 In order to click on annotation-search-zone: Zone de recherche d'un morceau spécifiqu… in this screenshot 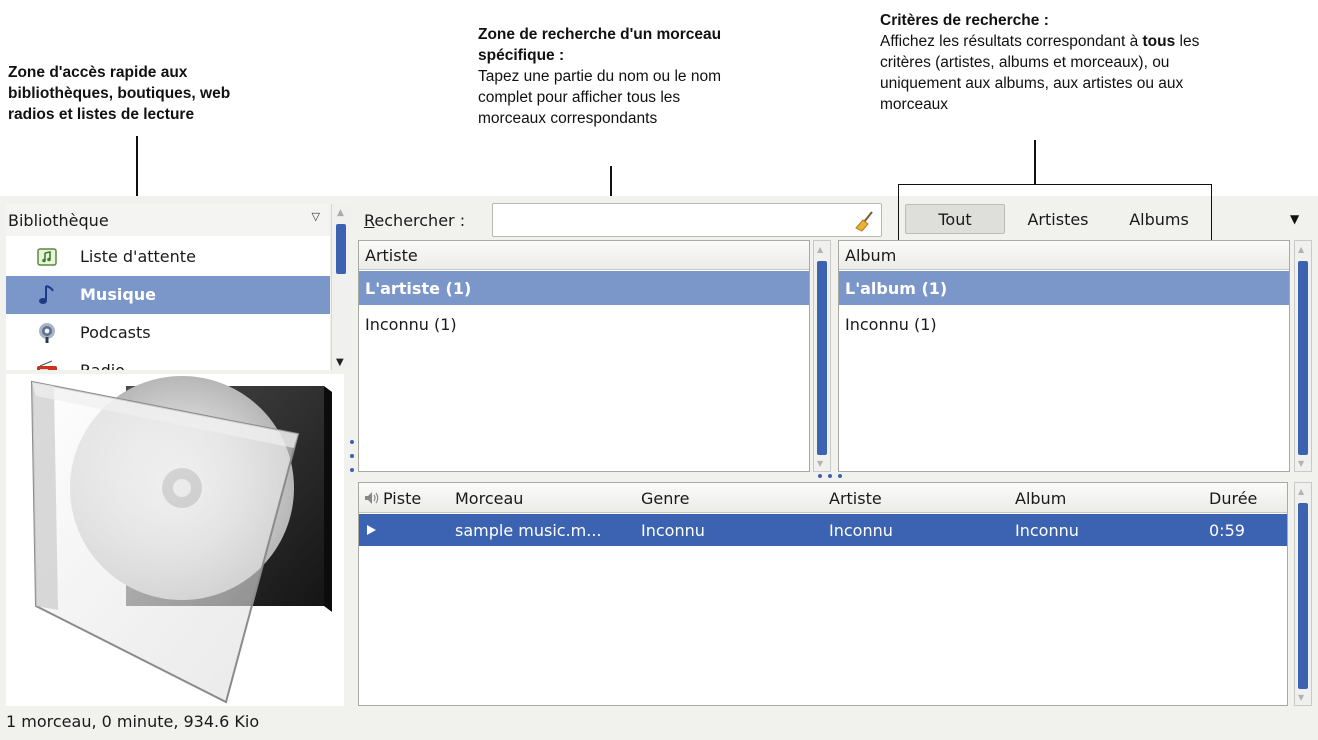, I will do `click(643, 76)`.